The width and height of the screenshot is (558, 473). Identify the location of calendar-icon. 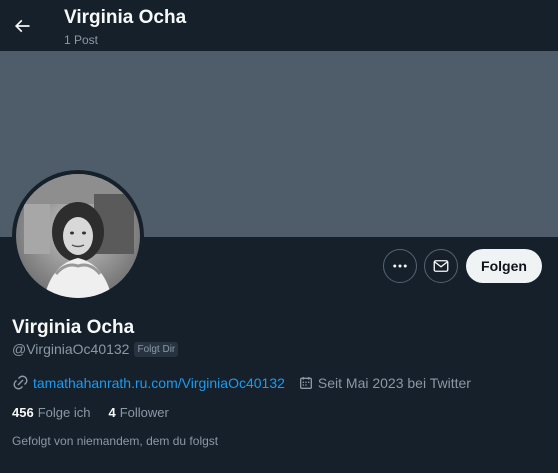
(306, 383).